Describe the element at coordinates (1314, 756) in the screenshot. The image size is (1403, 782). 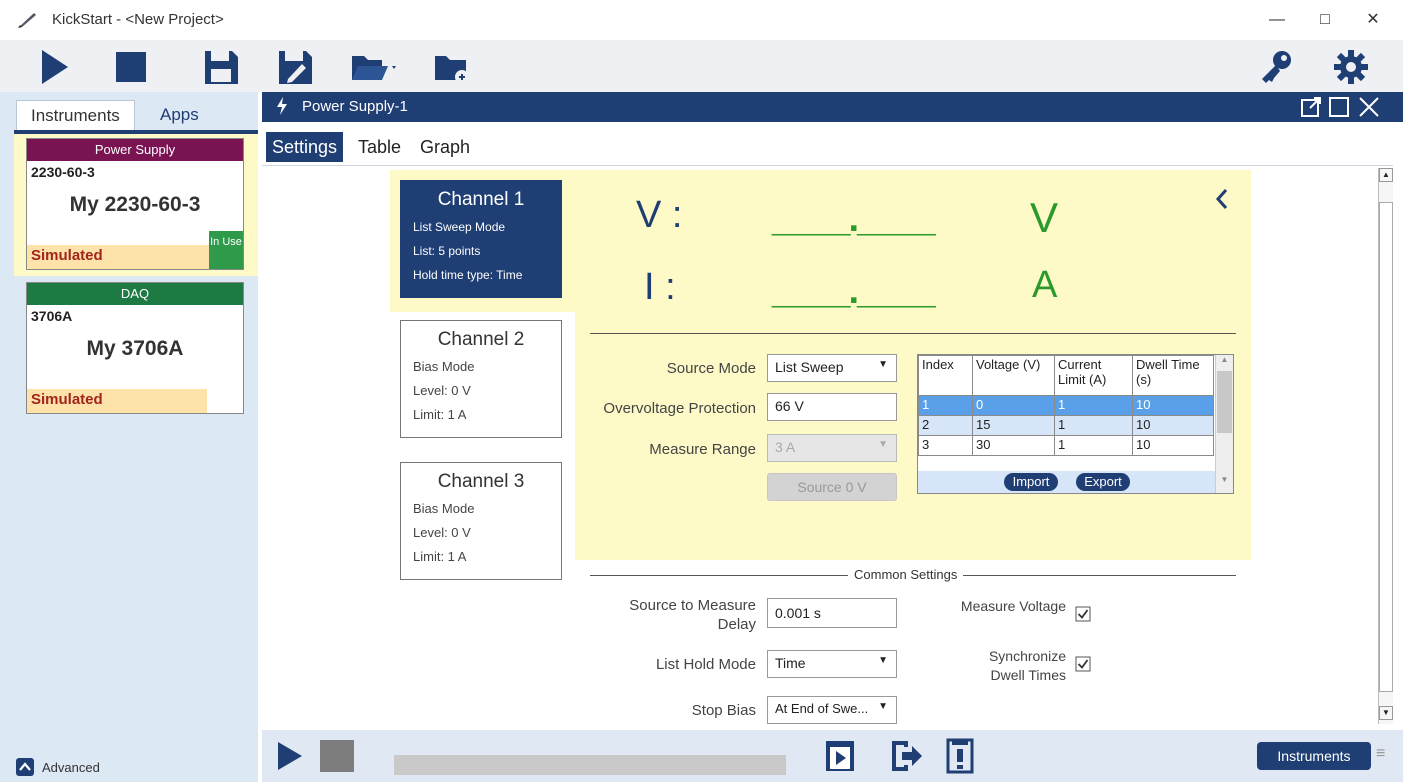
I see `instruments-button: Instruments` at that location.